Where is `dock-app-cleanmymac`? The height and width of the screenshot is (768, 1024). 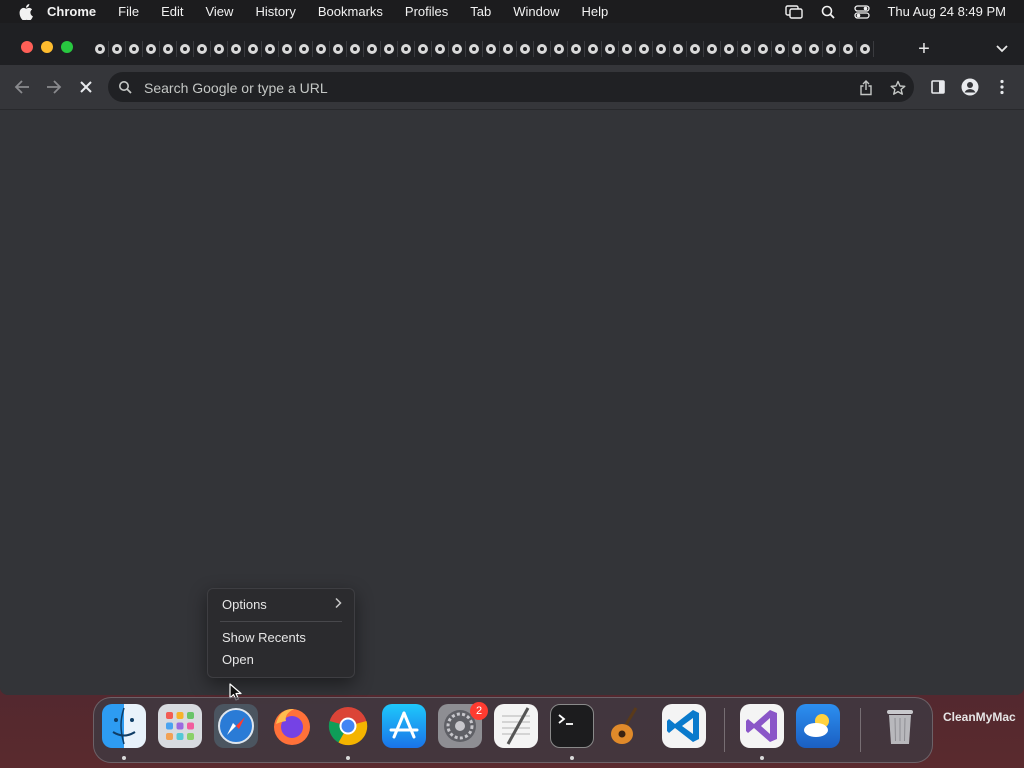 dock-app-cleanmymac is located at coordinates (818, 726).